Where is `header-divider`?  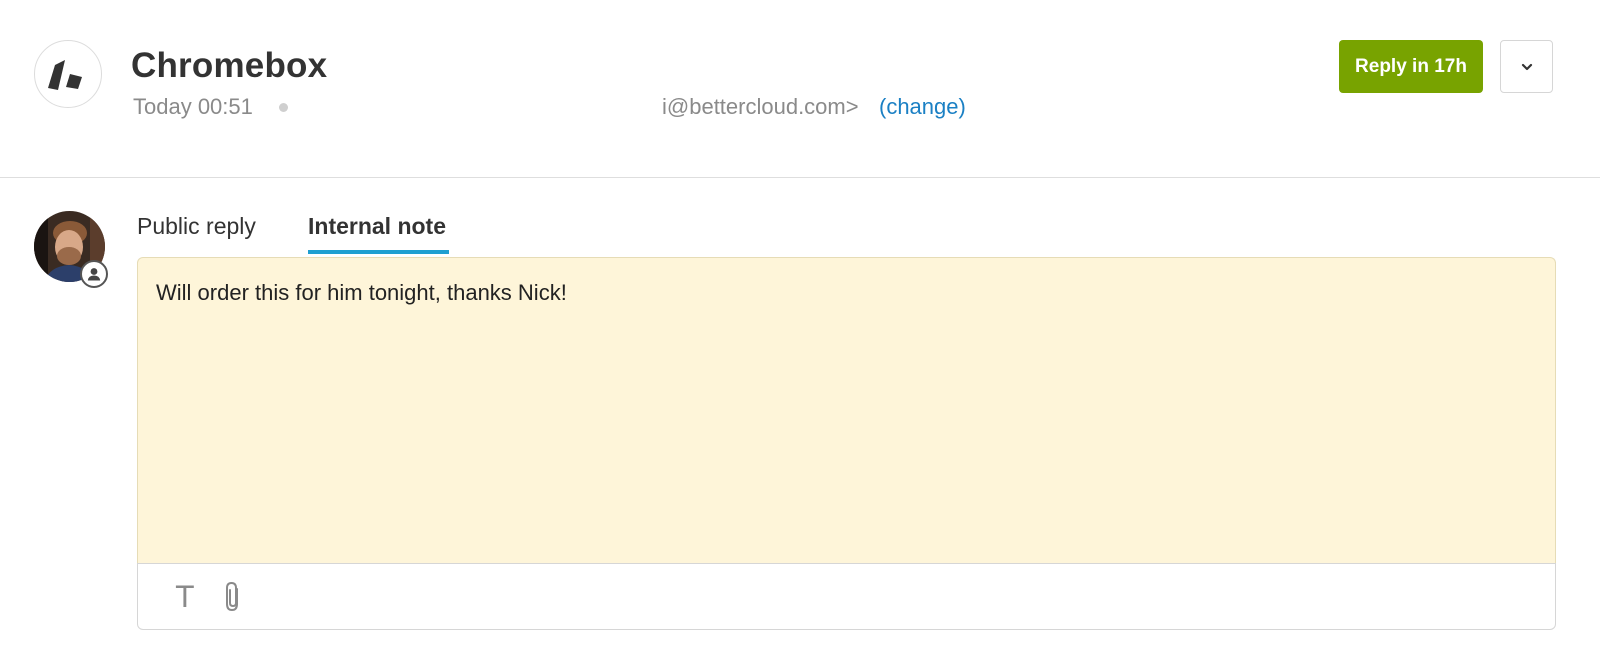 header-divider is located at coordinates (800, 177).